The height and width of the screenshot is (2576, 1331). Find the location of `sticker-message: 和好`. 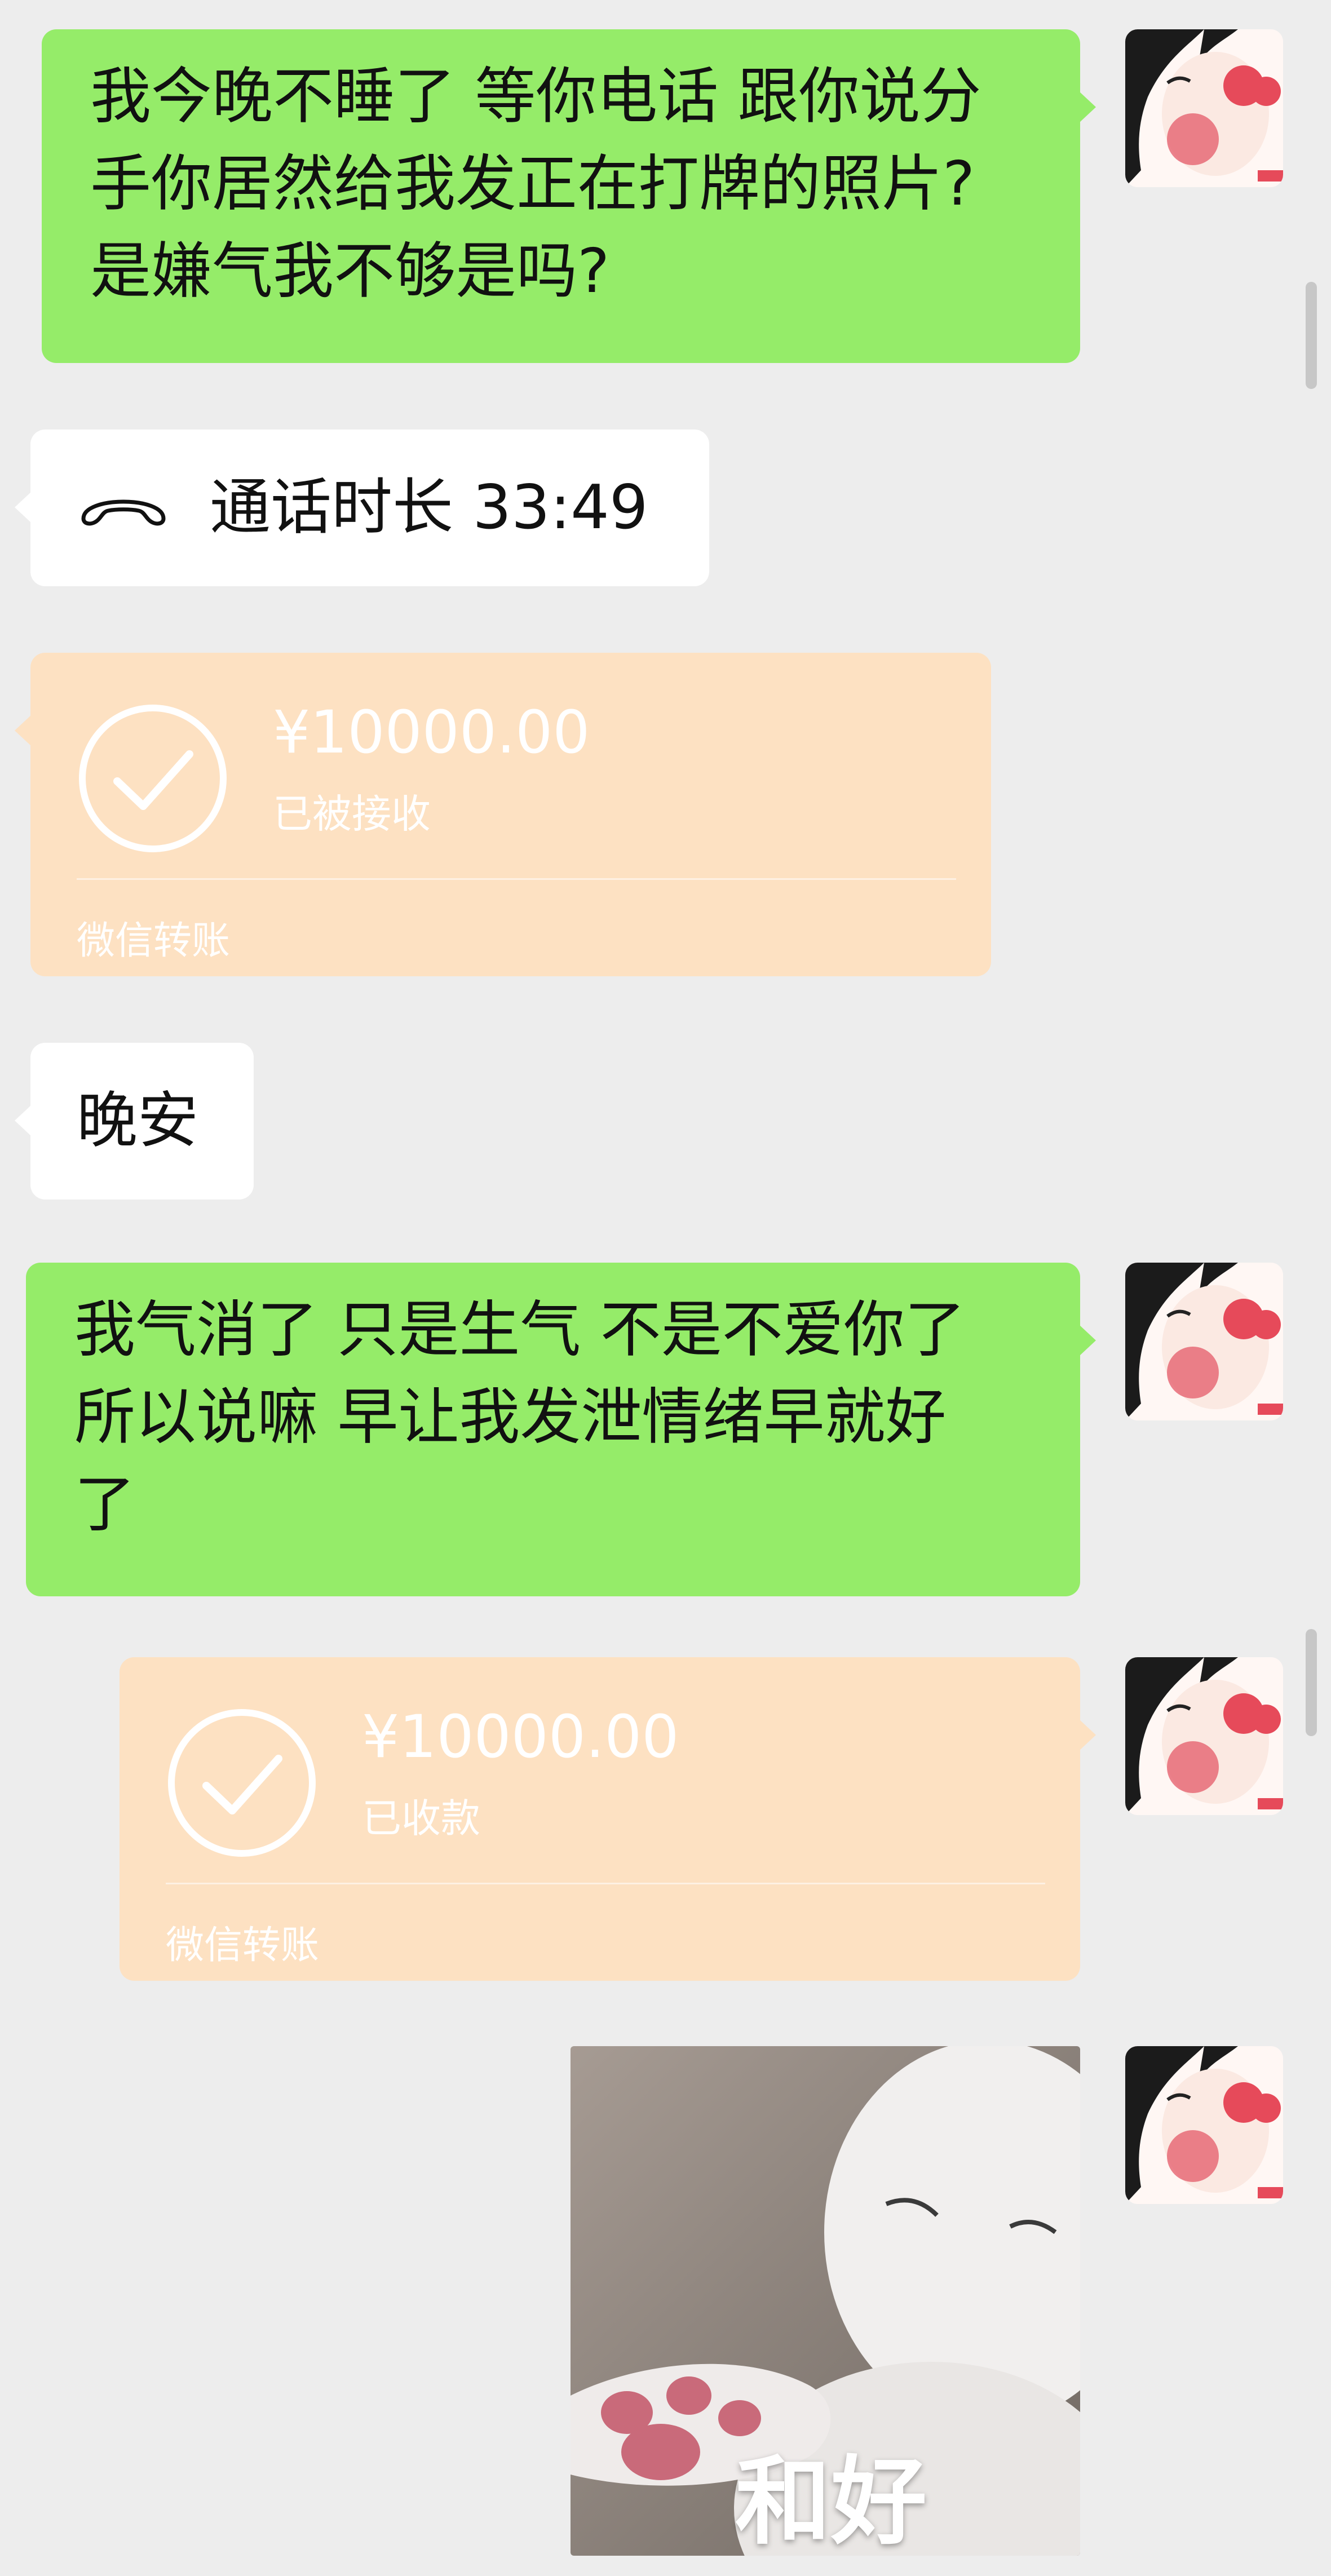

sticker-message: 和好 is located at coordinates (826, 2301).